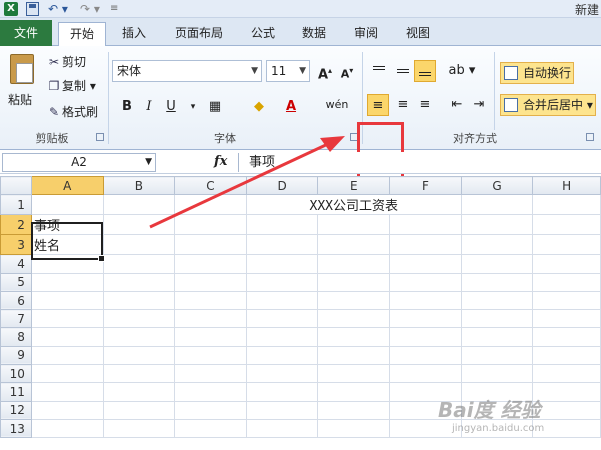  What do you see at coordinates (489, 410) in the screenshot?
I see `watermark-brand: Bai度 经验` at bounding box center [489, 410].